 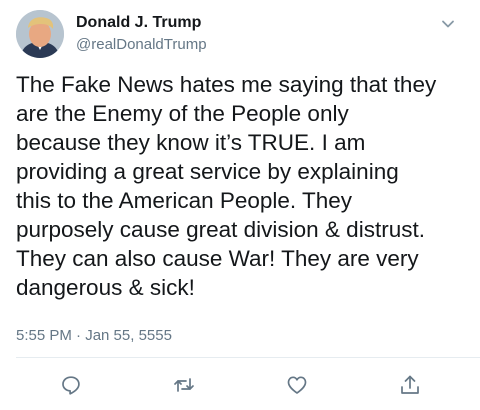 What do you see at coordinates (184, 385) in the screenshot?
I see `retweet-icon` at bounding box center [184, 385].